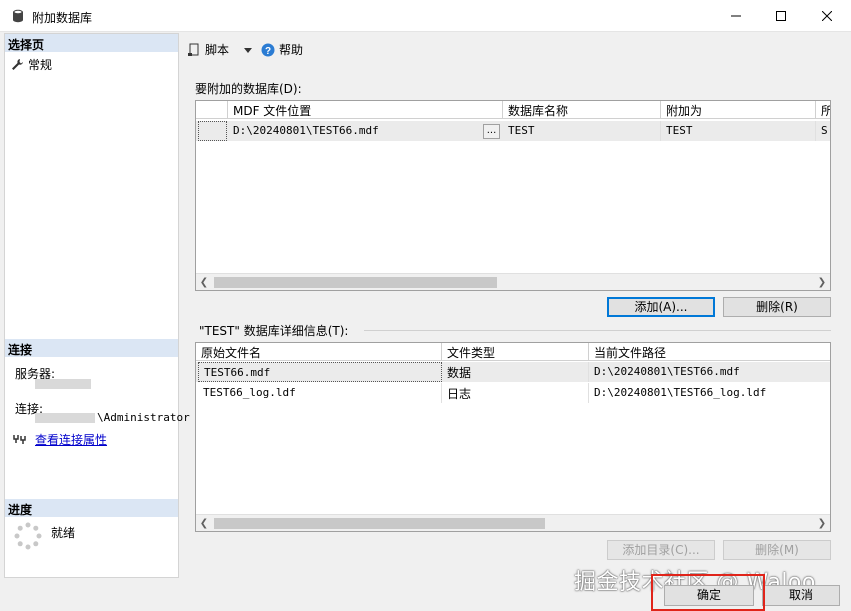 This screenshot has width=851, height=611. Describe the element at coordinates (582, 110) in the screenshot. I see `column-header: 数据库名称` at that location.